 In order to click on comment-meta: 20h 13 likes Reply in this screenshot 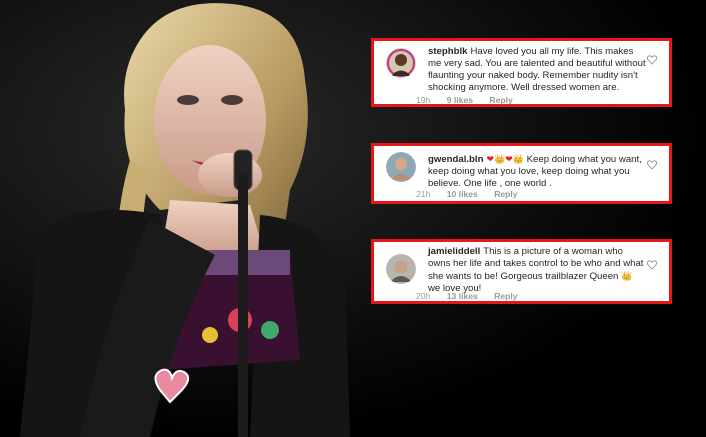, I will do `click(474, 296)`.